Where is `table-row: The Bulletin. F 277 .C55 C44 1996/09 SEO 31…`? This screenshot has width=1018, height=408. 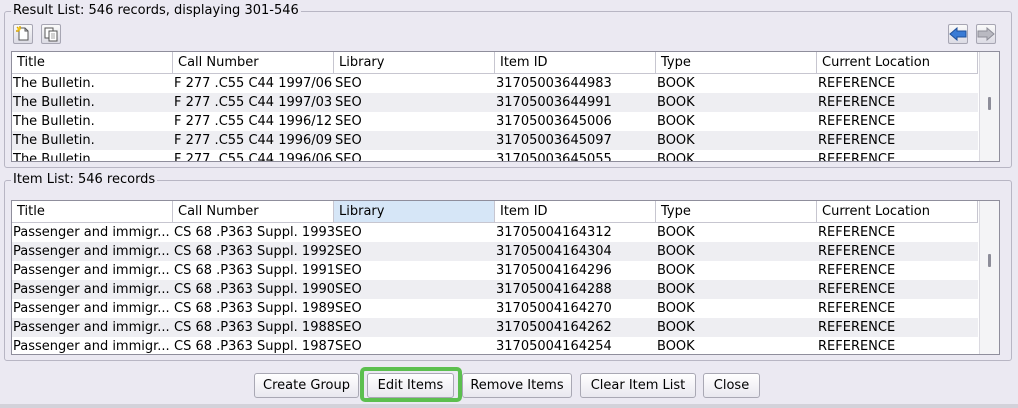
table-row: The Bulletin. F 277 .C55 C44 1996/09 SEO 31… is located at coordinates (495, 140).